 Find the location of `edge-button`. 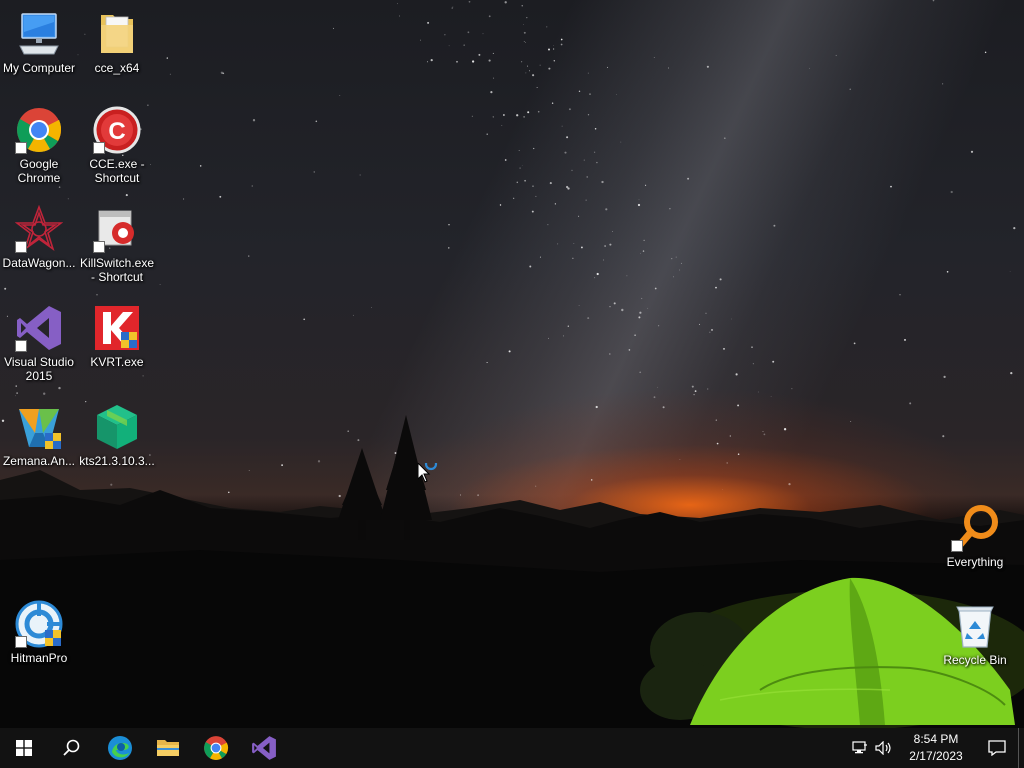

edge-button is located at coordinates (120, 748).